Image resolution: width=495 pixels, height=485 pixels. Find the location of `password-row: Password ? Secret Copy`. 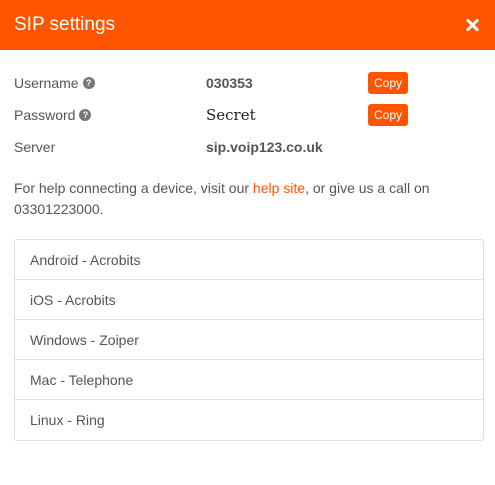

password-row: Password ? Secret Copy is located at coordinates (247, 115).